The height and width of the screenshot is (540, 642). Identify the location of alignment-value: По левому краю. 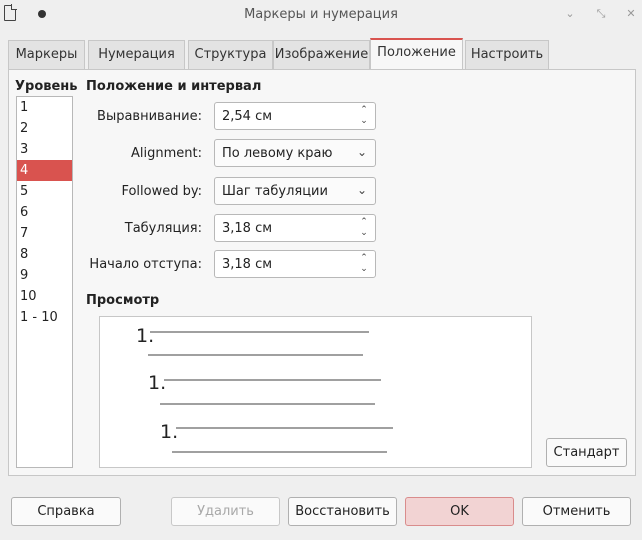
(277, 153).